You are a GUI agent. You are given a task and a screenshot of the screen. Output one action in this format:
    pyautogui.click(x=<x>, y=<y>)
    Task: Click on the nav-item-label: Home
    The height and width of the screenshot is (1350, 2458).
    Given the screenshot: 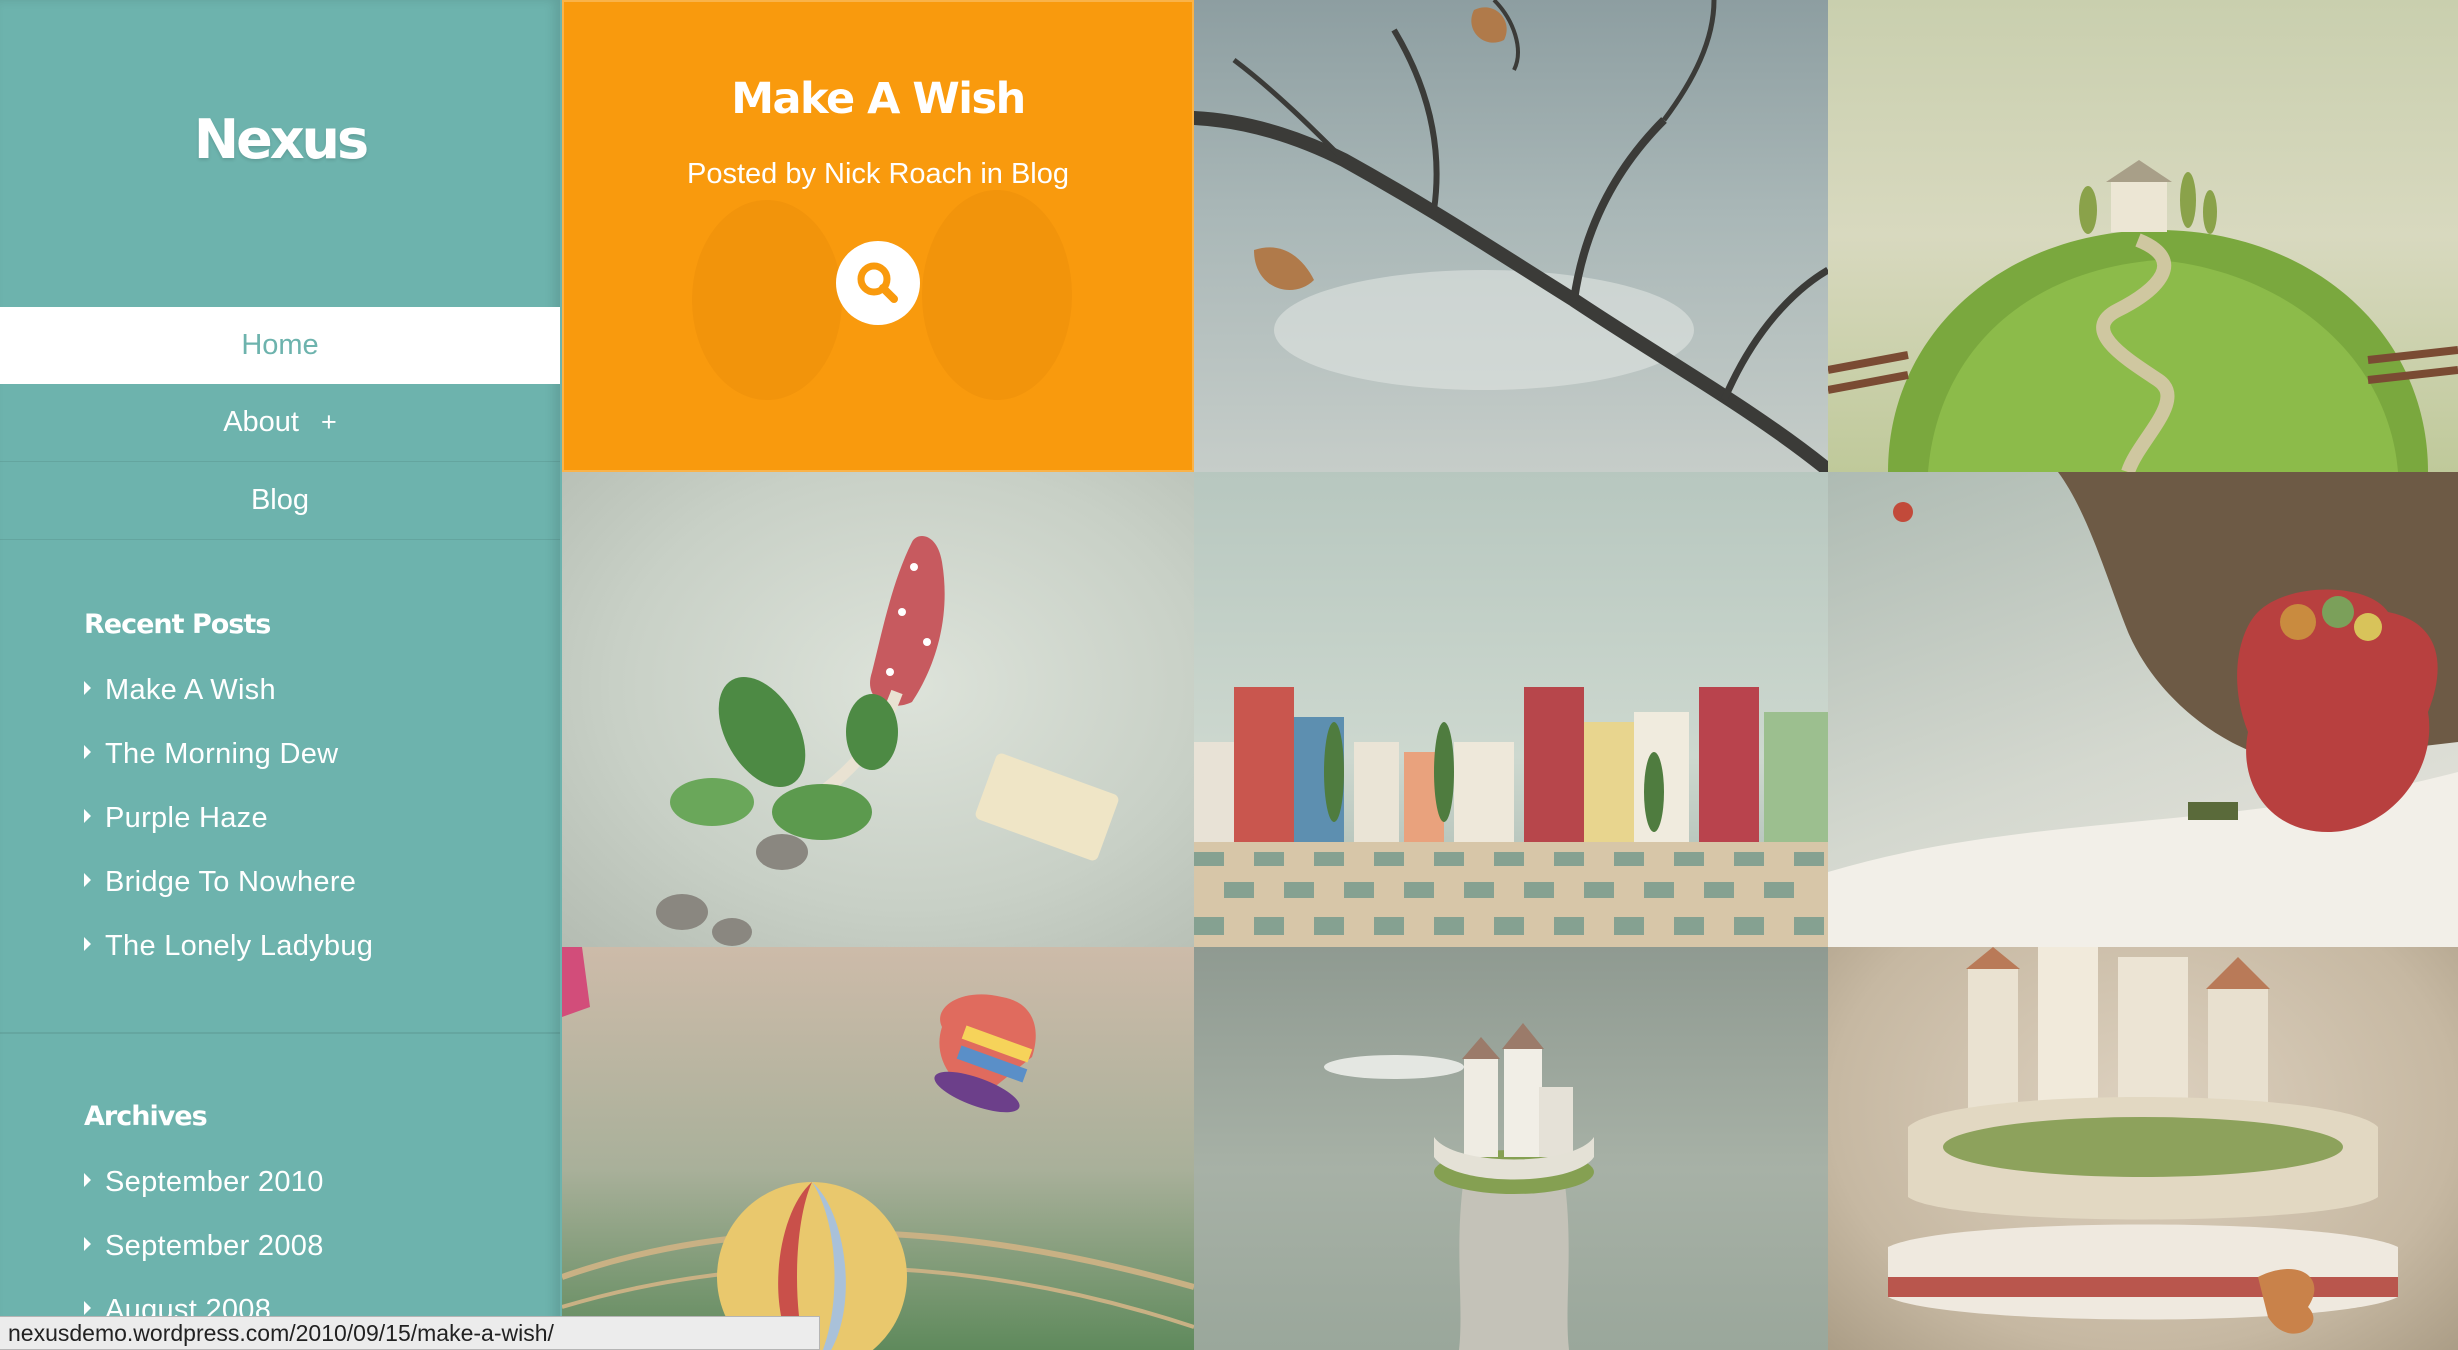 What is the action you would take?
    pyautogui.click(x=280, y=345)
    